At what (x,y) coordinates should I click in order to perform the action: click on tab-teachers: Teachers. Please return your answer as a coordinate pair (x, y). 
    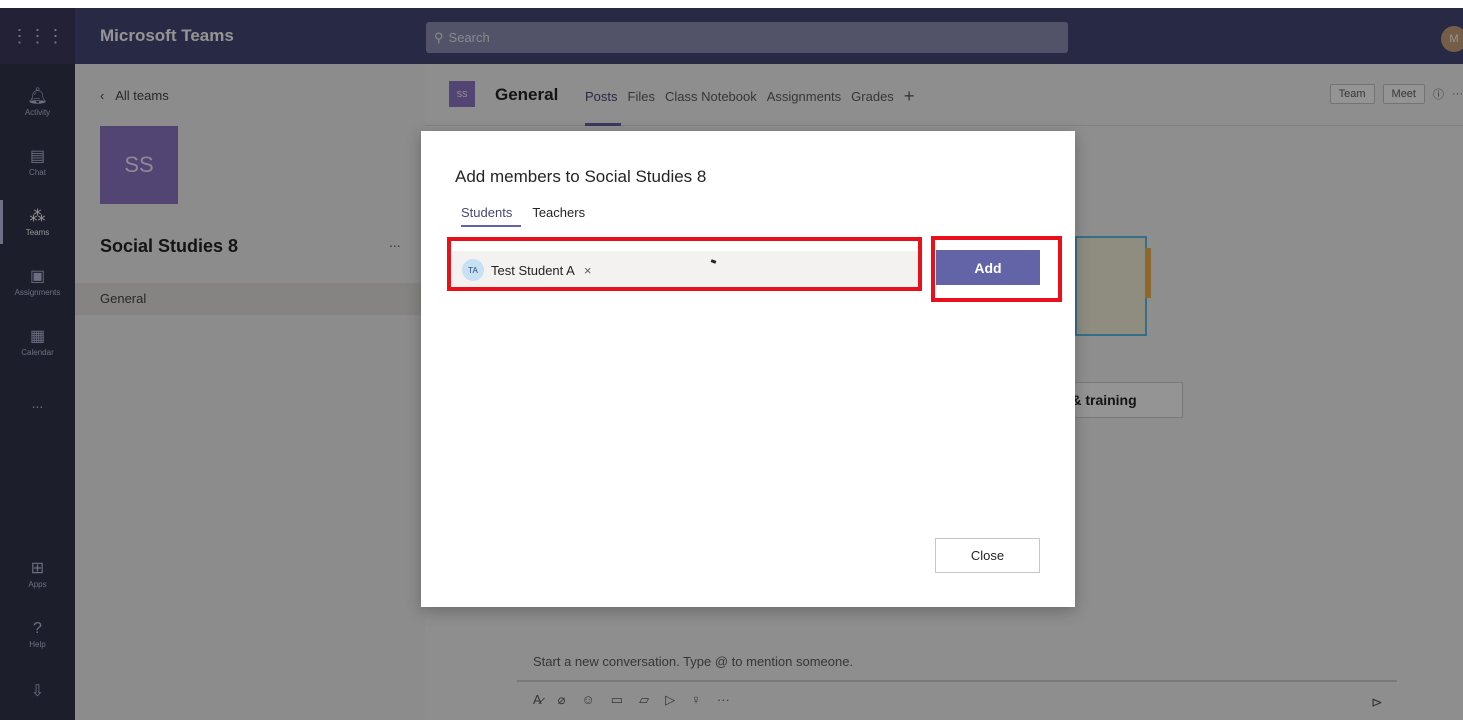
    Looking at the image, I should click on (558, 212).